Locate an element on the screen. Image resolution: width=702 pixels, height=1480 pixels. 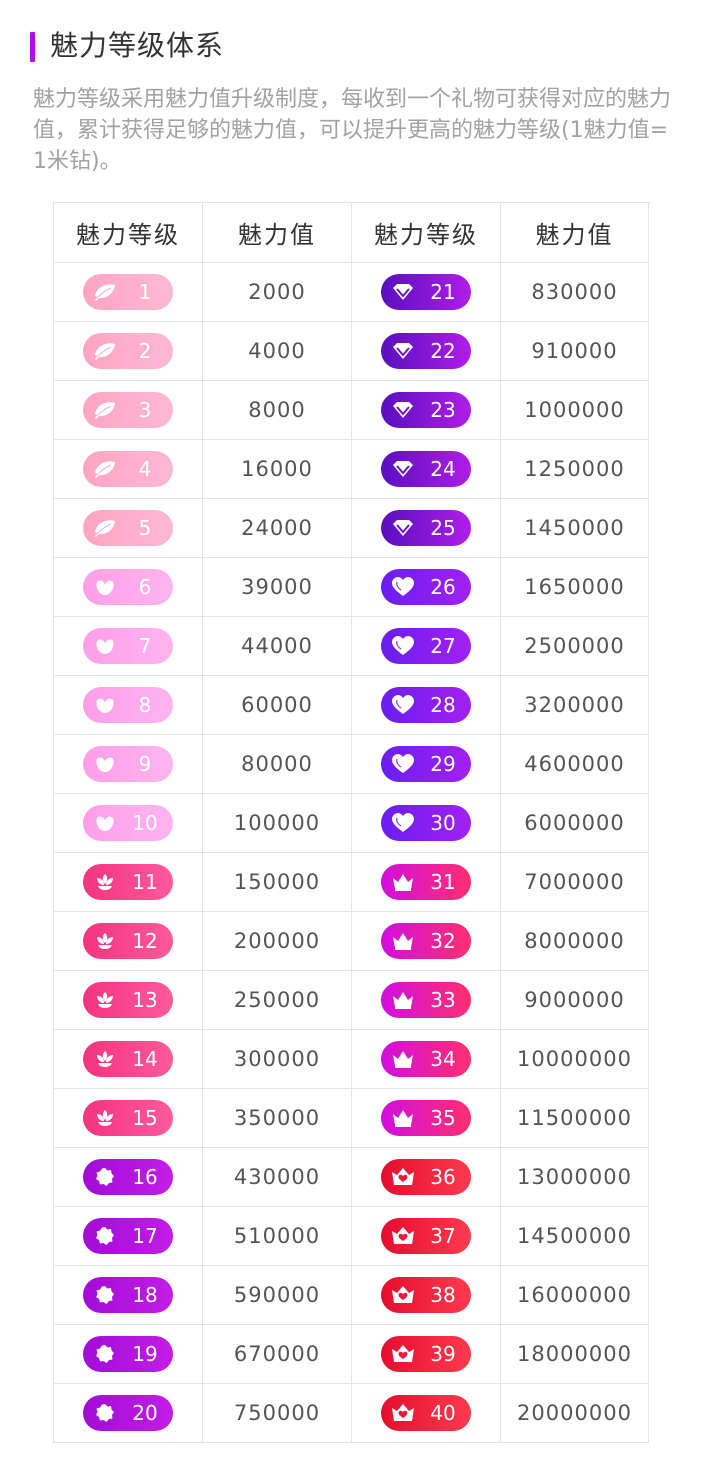
level-badge: 33 is located at coordinates (426, 1000).